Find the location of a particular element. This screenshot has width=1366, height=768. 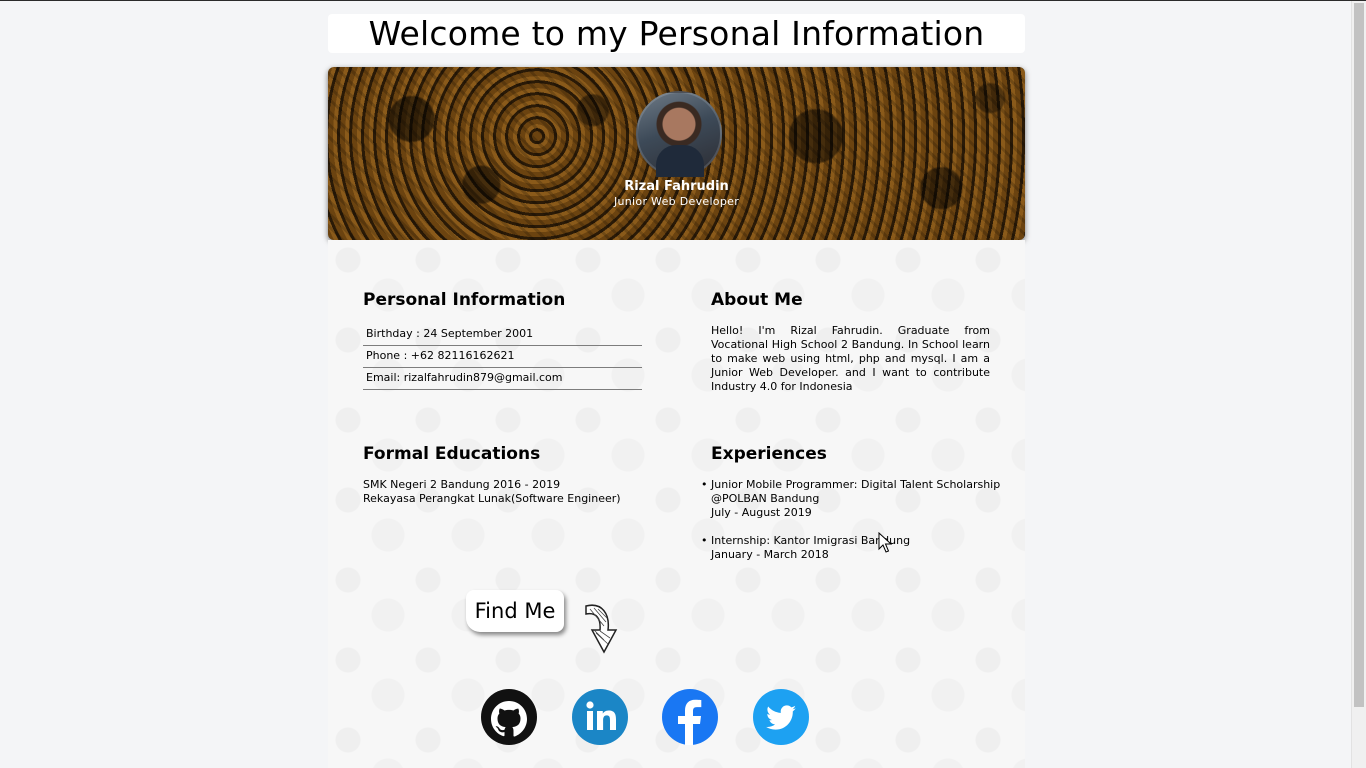

github-link is located at coordinates (509, 717).